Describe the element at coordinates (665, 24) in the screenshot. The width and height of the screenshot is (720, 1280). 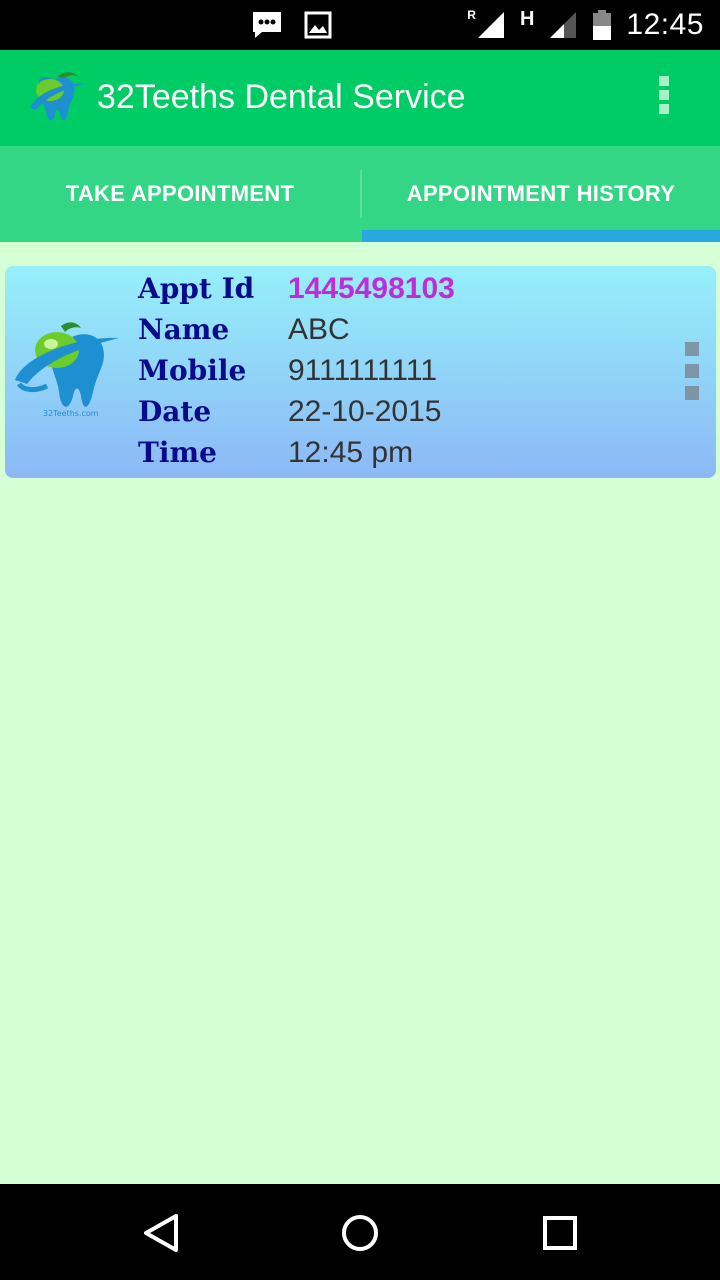
I see `clock: 12:45` at that location.